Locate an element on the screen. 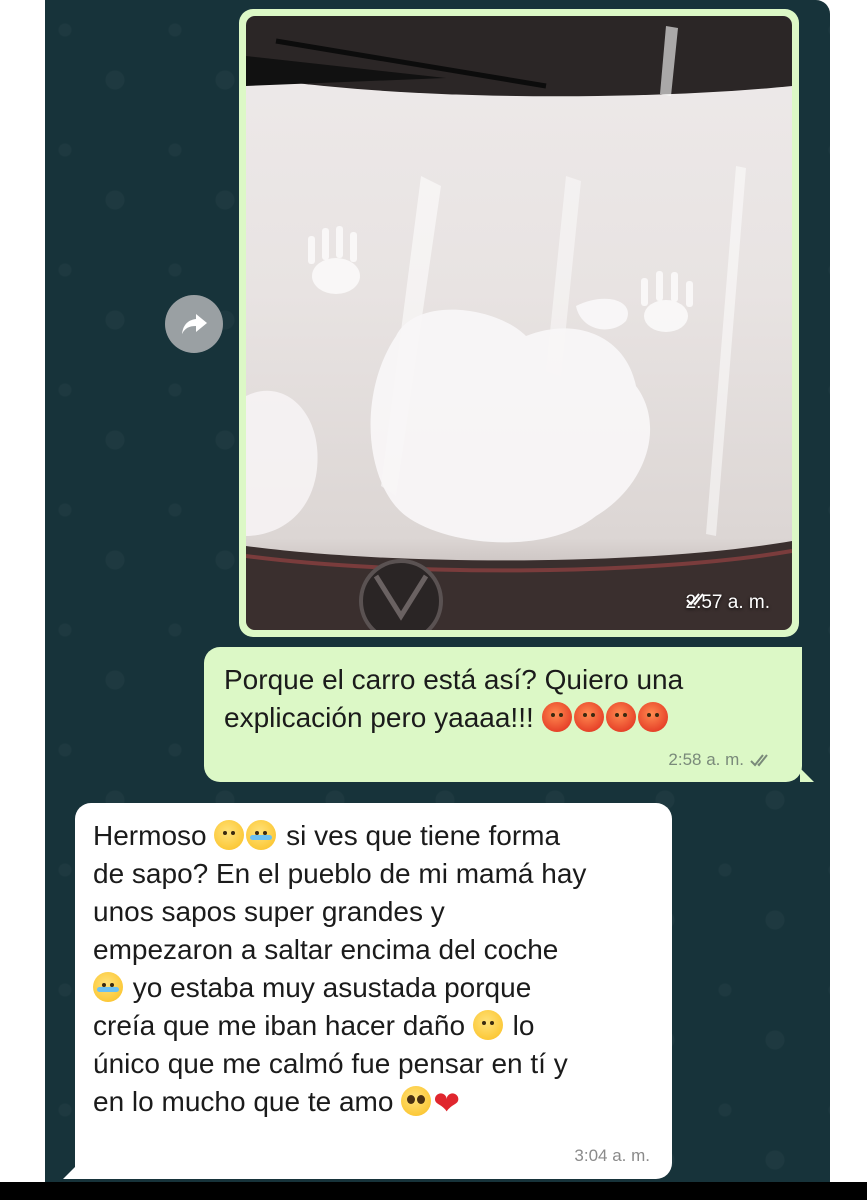 The height and width of the screenshot is (1200, 867). message-line: Hermoso si ves que tiene forma is located at coordinates (372, 836).